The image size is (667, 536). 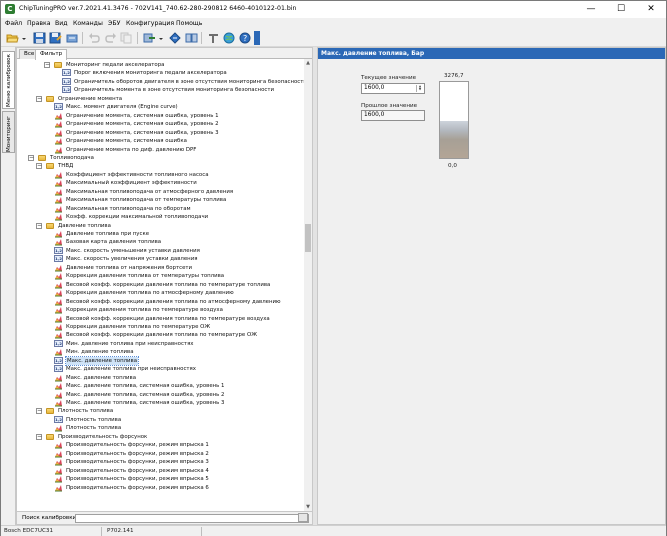 What do you see at coordinates (308, 285) in the screenshot?
I see `tree-scrollbar: ▲ ▼` at bounding box center [308, 285].